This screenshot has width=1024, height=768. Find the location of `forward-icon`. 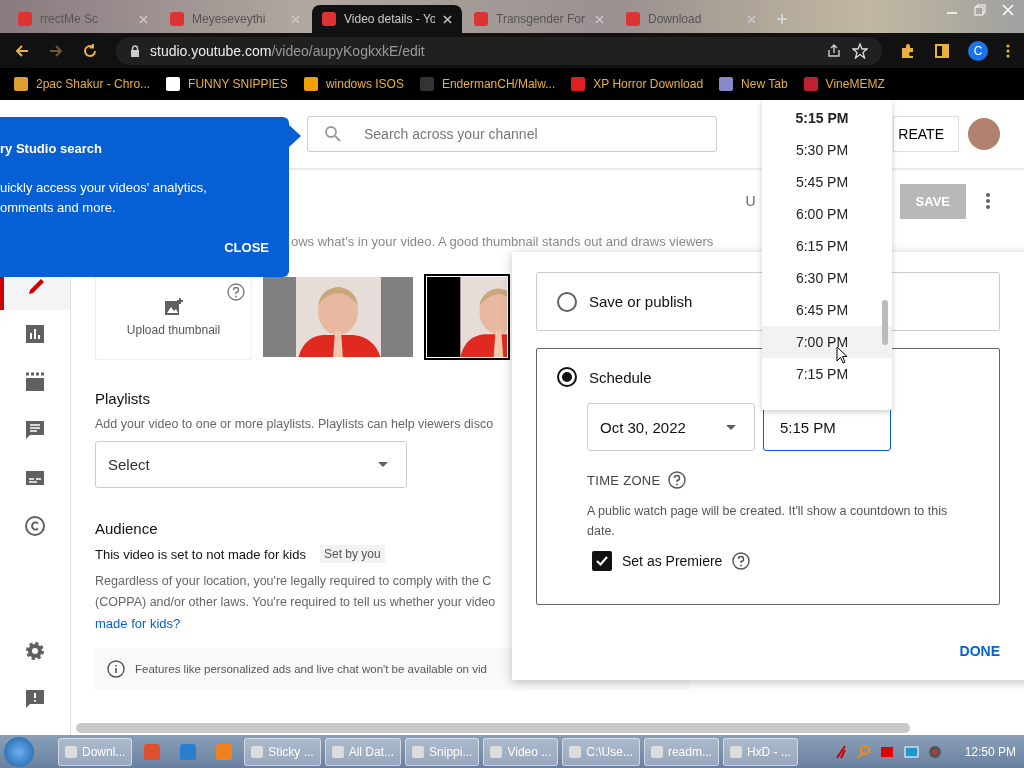

forward-icon is located at coordinates (56, 50).